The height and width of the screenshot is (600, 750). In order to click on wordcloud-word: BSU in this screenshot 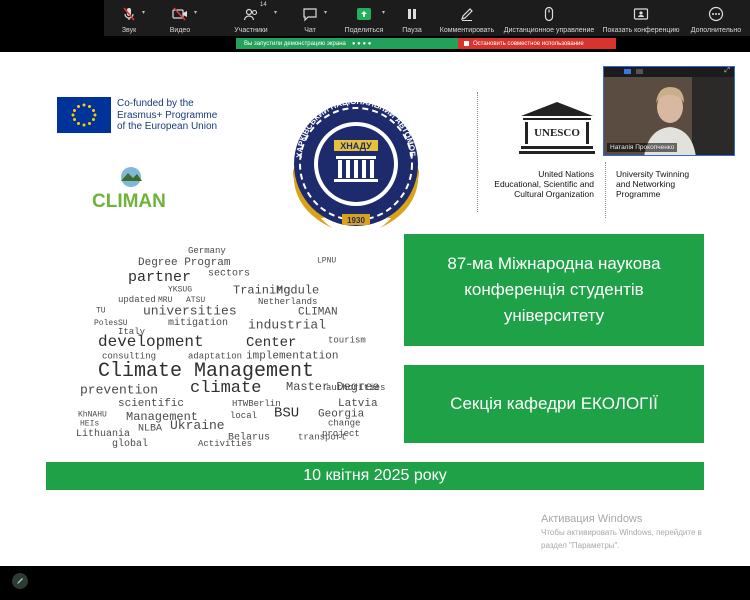, I will do `click(286, 413)`.